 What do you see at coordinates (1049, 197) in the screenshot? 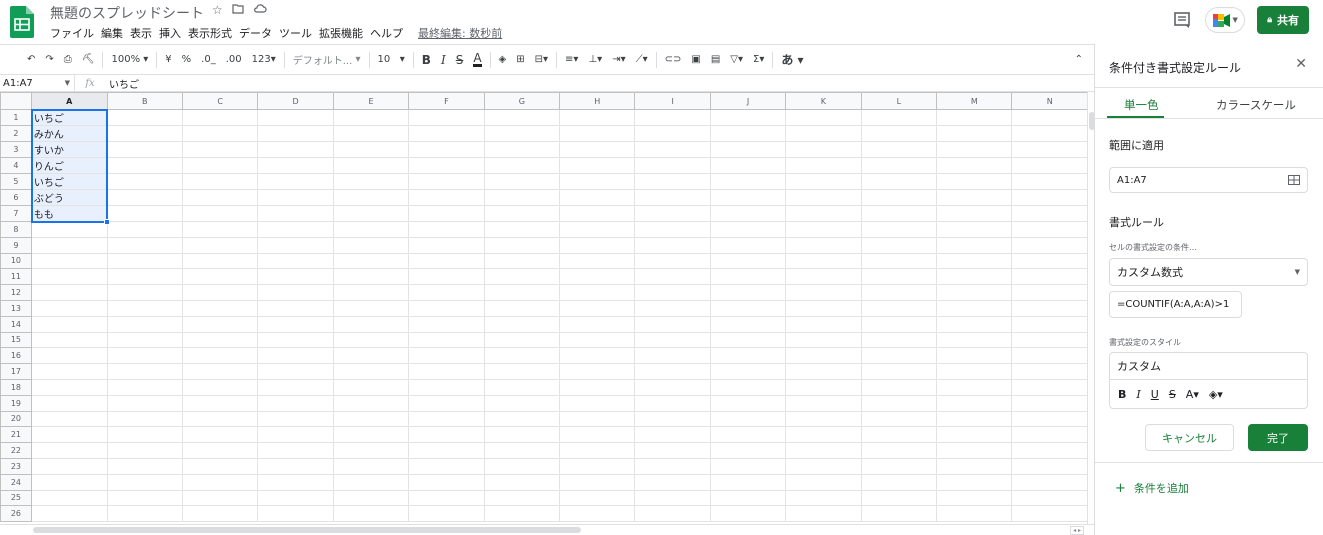
I see `cell-n6` at bounding box center [1049, 197].